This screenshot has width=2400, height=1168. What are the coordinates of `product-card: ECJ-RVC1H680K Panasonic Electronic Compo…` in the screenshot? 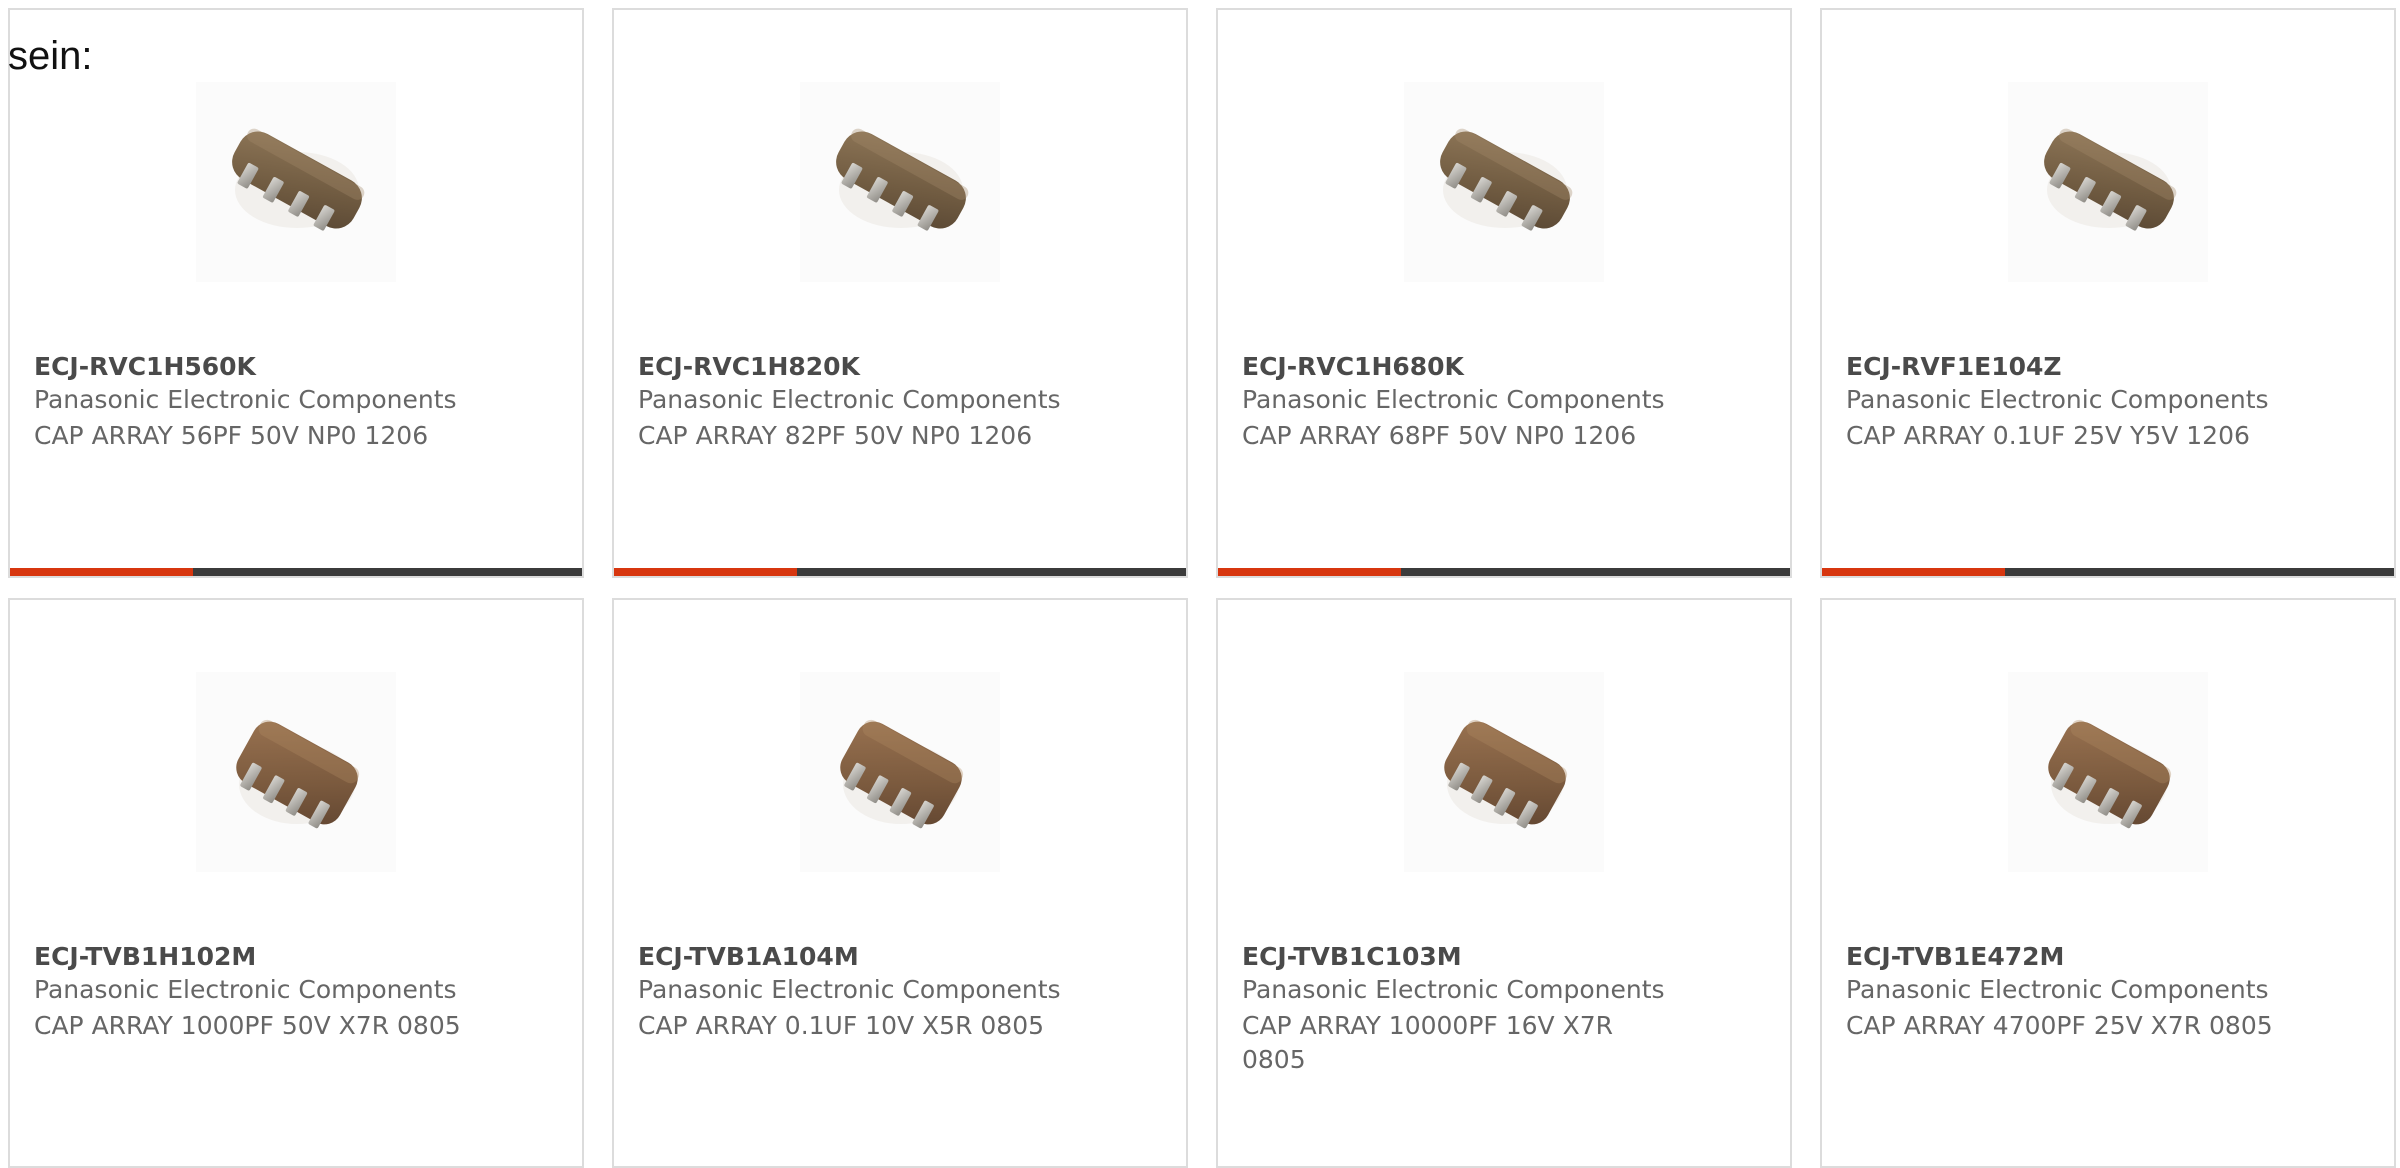 It's located at (1504, 293).